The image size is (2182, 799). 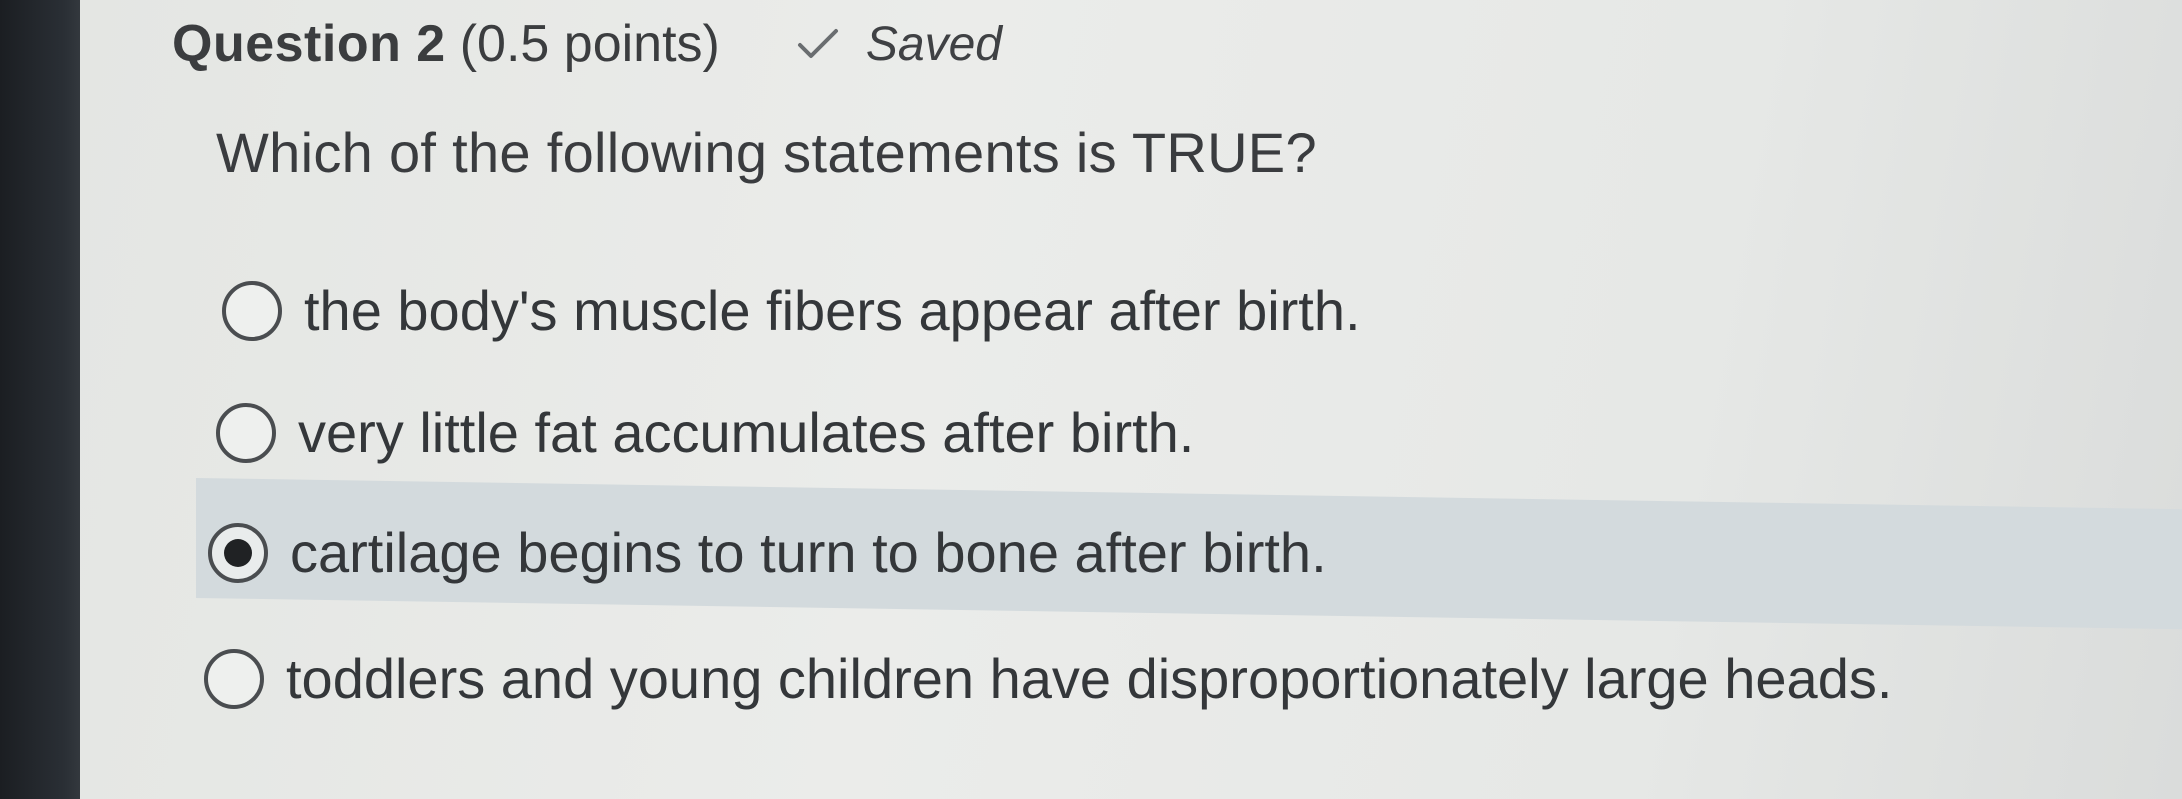 I want to click on question-title: Question 2, so click(x=309, y=44).